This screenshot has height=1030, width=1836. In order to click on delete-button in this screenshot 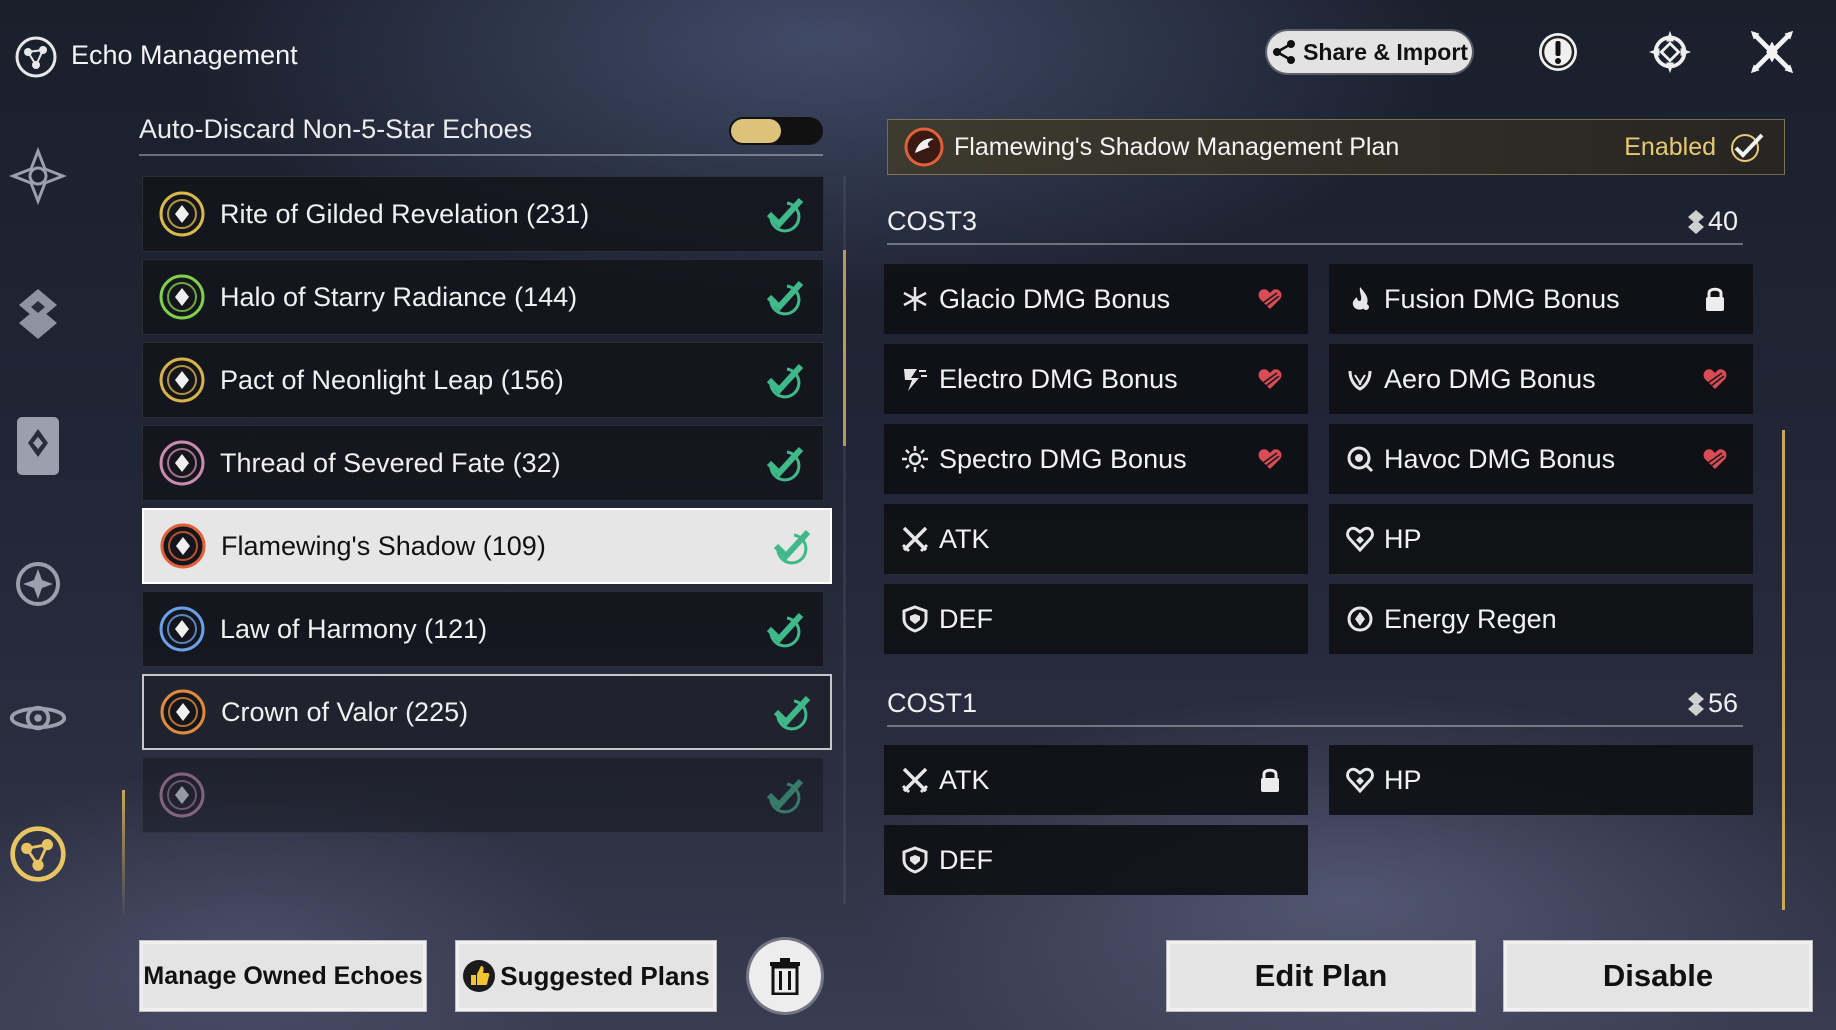, I will do `click(785, 976)`.